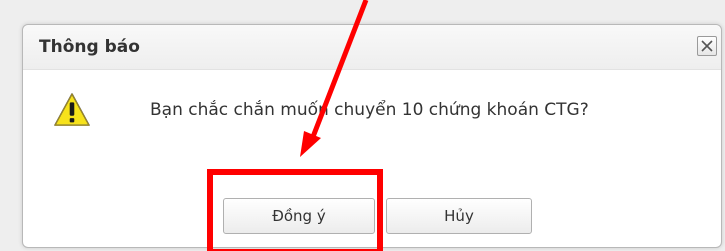 The image size is (725, 251). I want to click on close-button, so click(707, 46).